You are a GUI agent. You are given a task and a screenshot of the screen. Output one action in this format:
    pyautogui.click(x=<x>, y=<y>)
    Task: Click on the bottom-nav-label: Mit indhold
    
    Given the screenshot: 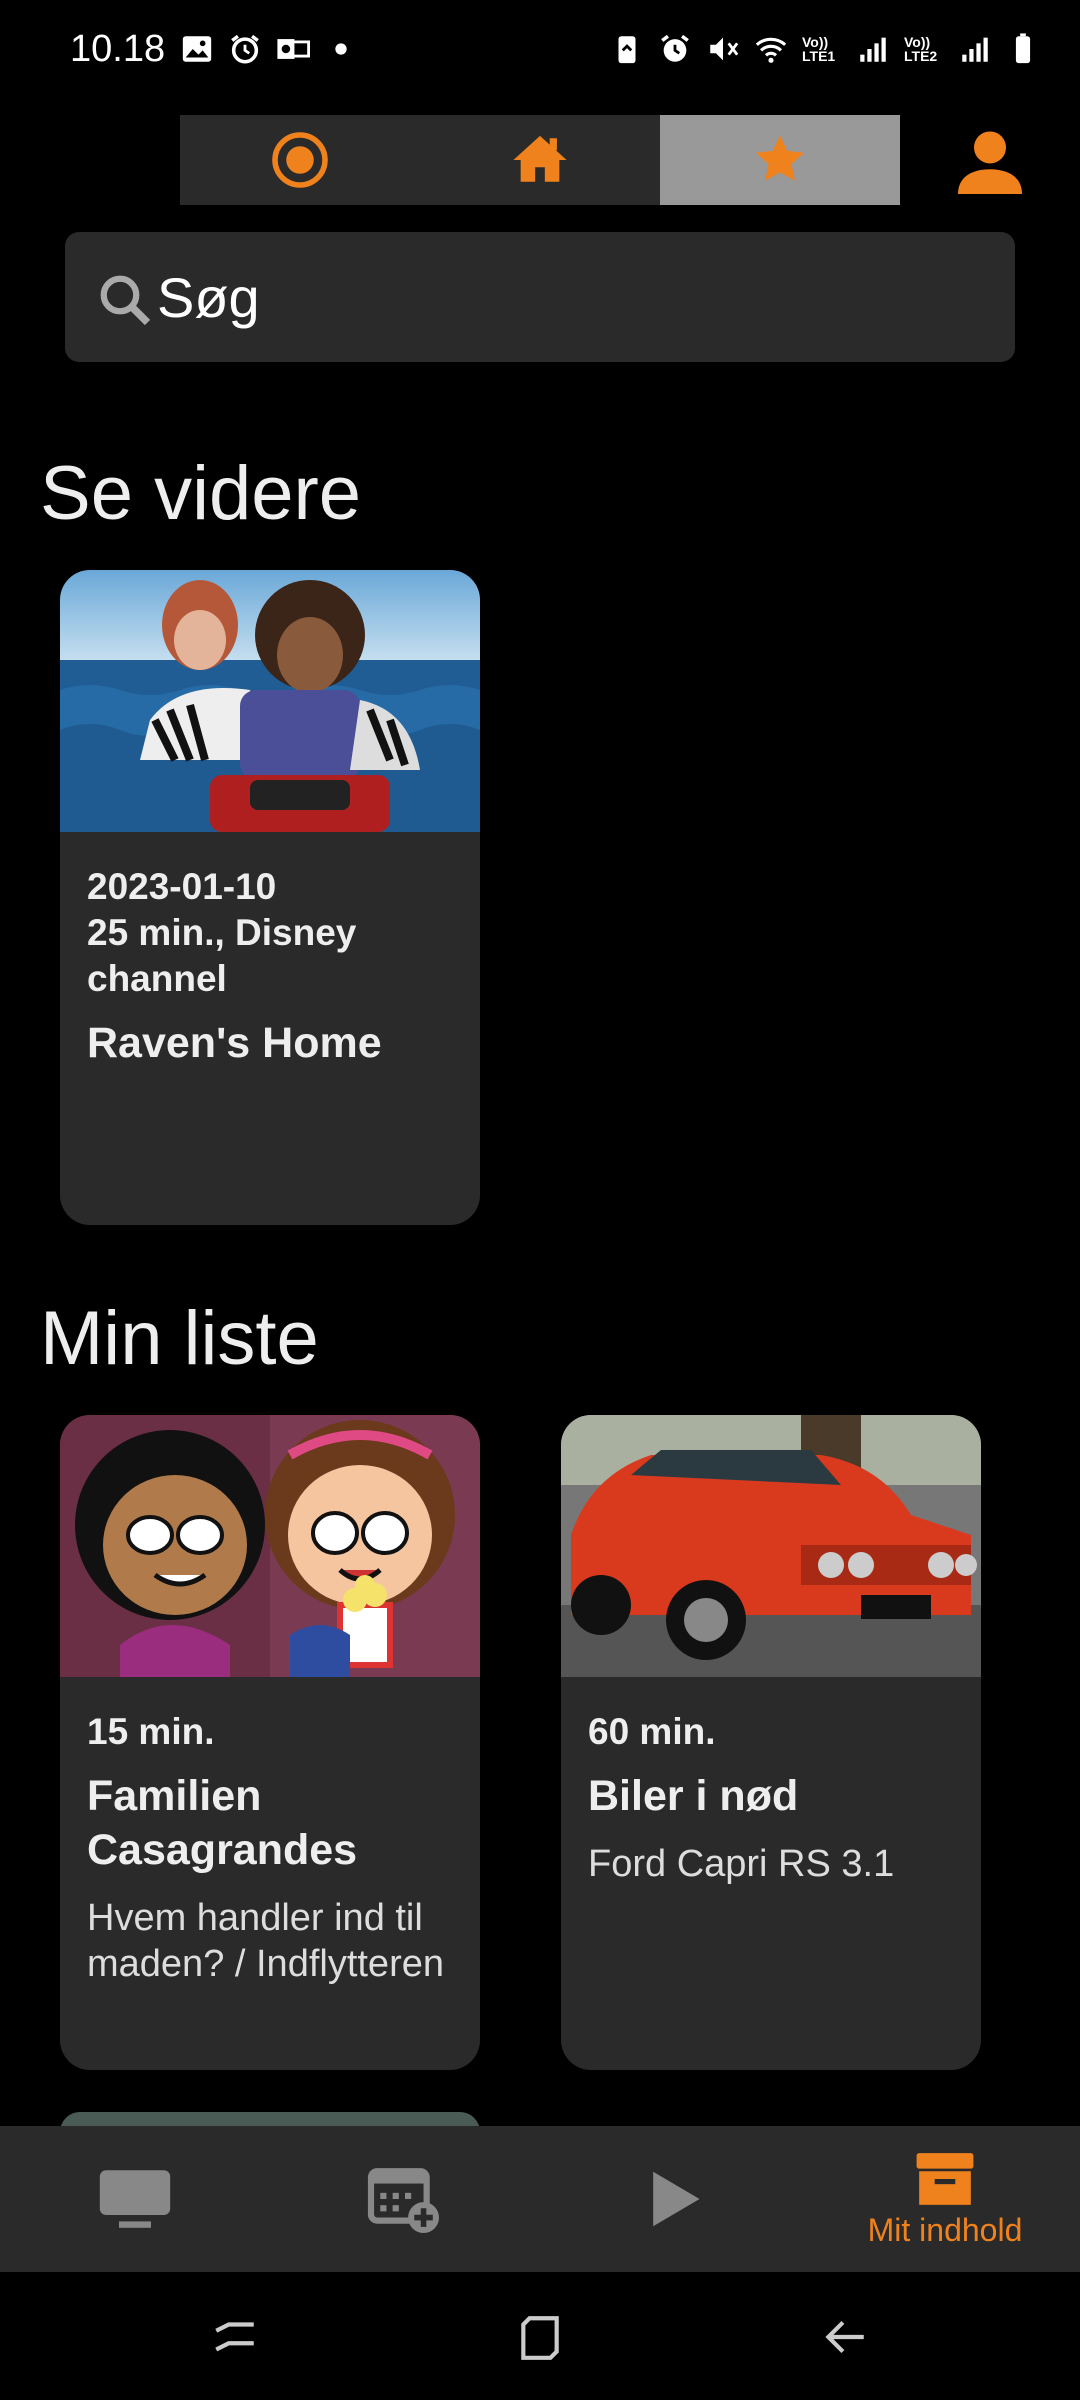 What is the action you would take?
    pyautogui.click(x=945, y=2229)
    